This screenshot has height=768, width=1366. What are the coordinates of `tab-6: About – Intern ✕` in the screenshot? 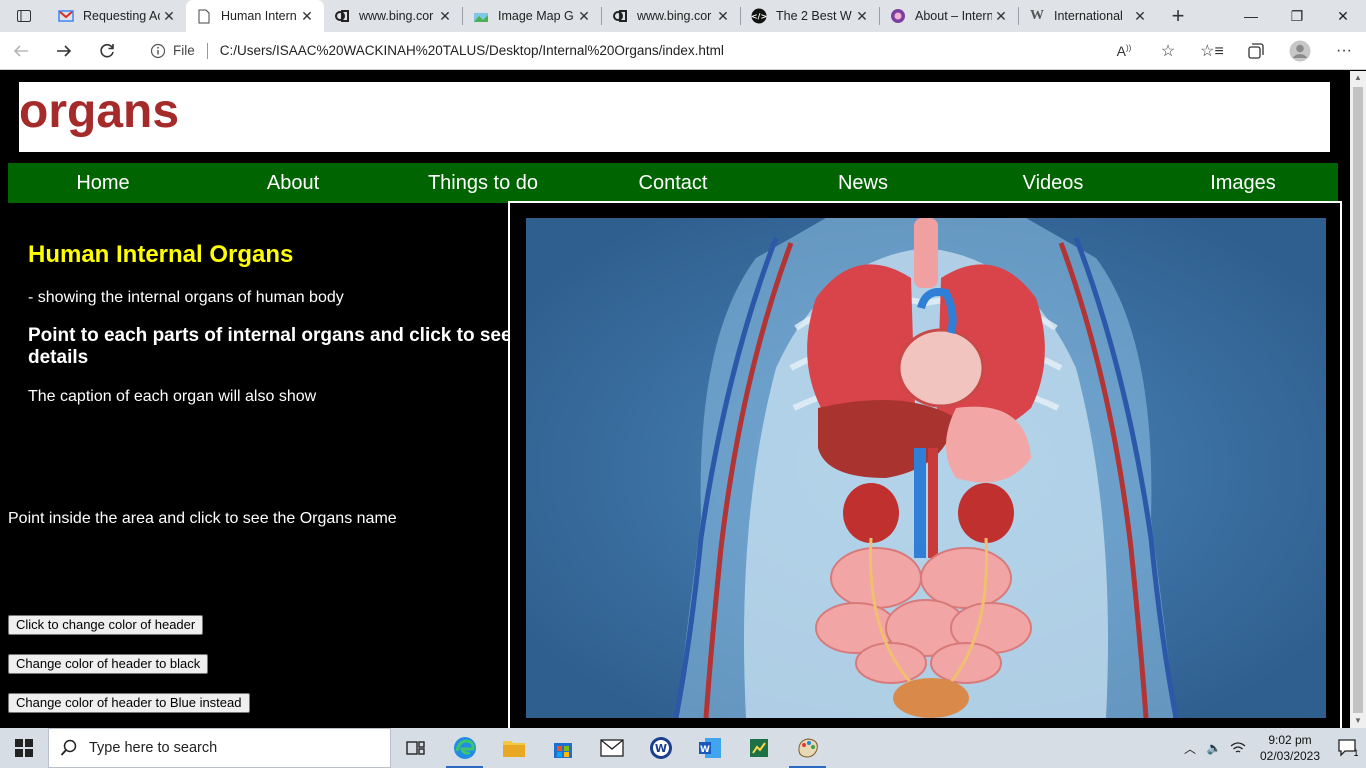 It's located at (949, 16).